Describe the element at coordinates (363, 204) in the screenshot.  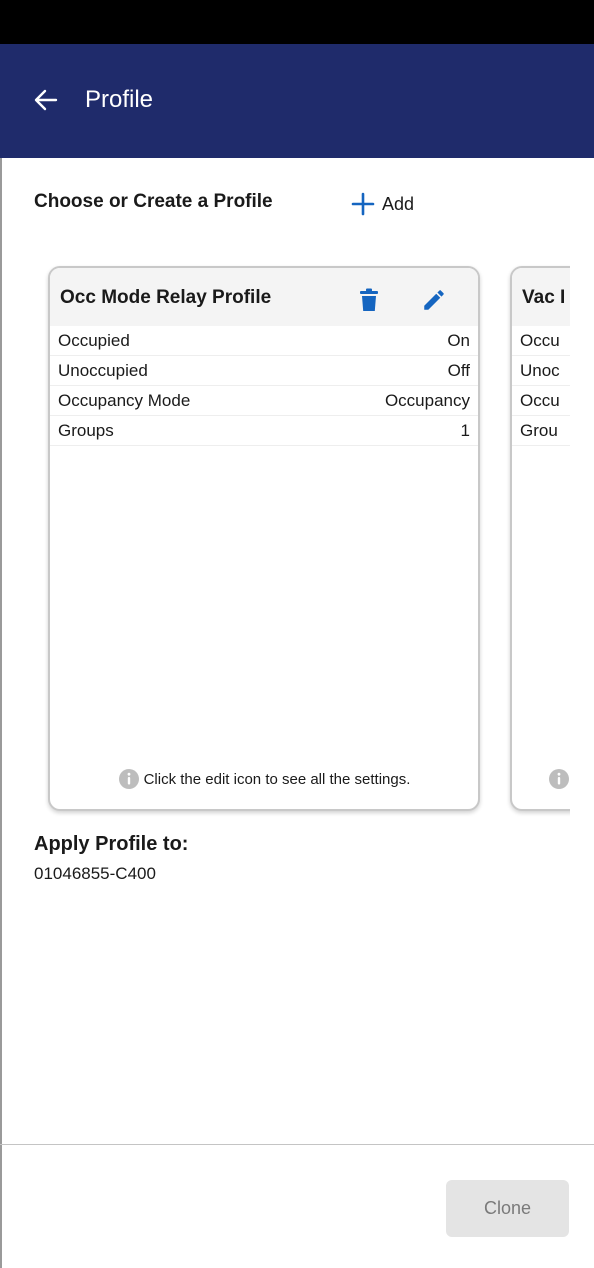
I see `plus-icon` at that location.